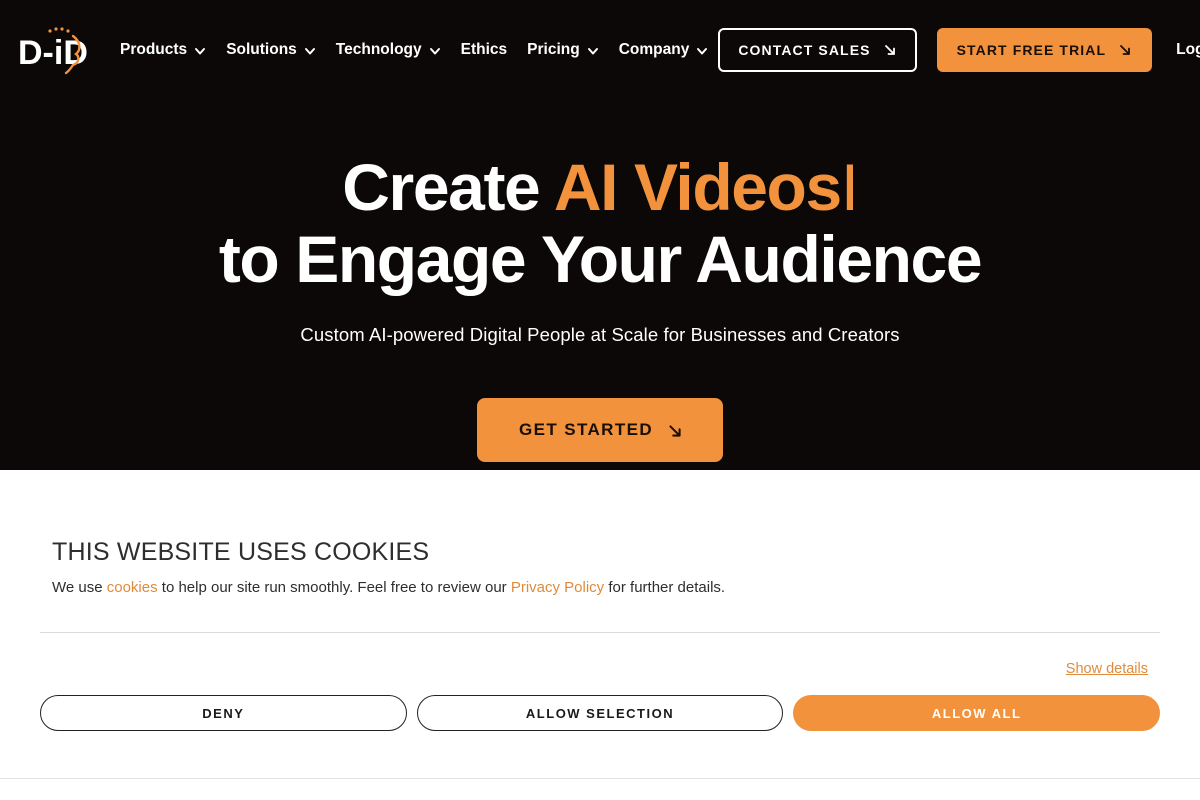  I want to click on get-started-button: GET STARTED, so click(600, 429).